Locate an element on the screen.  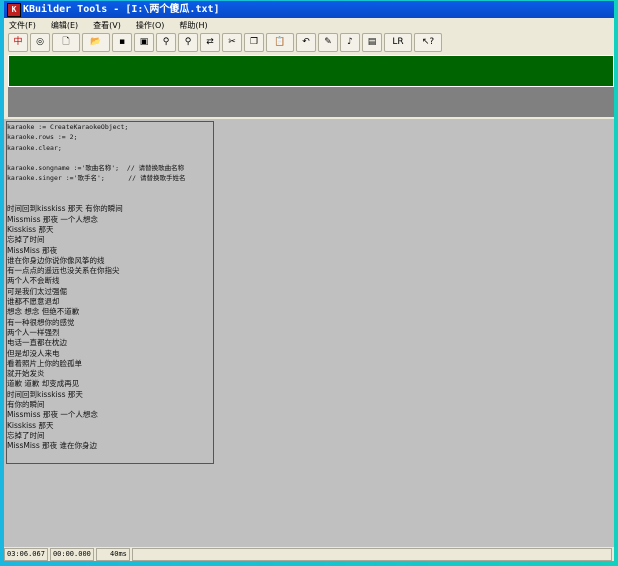
toolbar: 中 ◎ 🗋 📂 ▪ ▣ ⚲ ⚲ ⇄ ✂ ❐ 📋 ↶ ✎ ♪ ▤ LR ↖? is located at coordinates (225, 43).